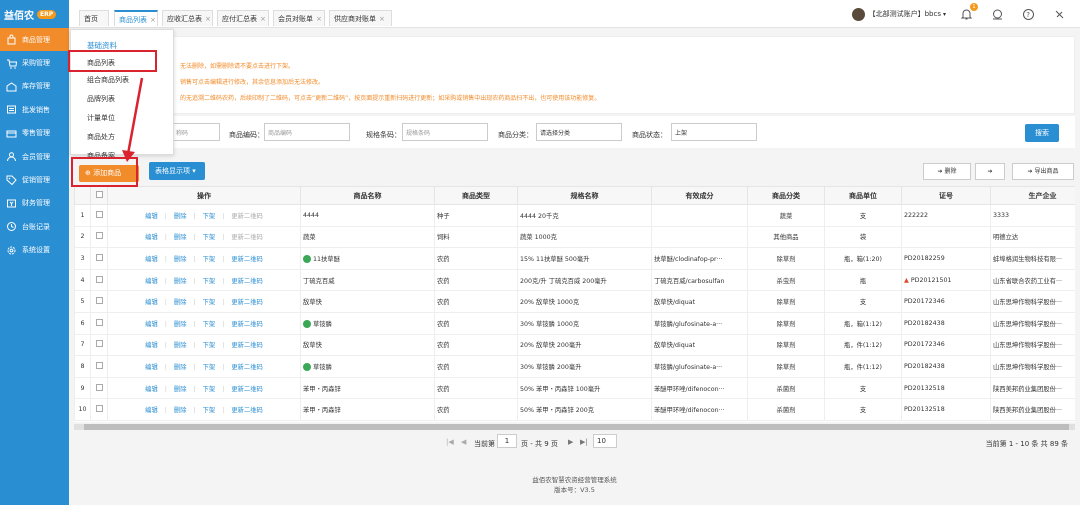 This screenshot has width=1080, height=505. Describe the element at coordinates (101, 137) in the screenshot. I see `submenu-item: 商品处方` at that location.